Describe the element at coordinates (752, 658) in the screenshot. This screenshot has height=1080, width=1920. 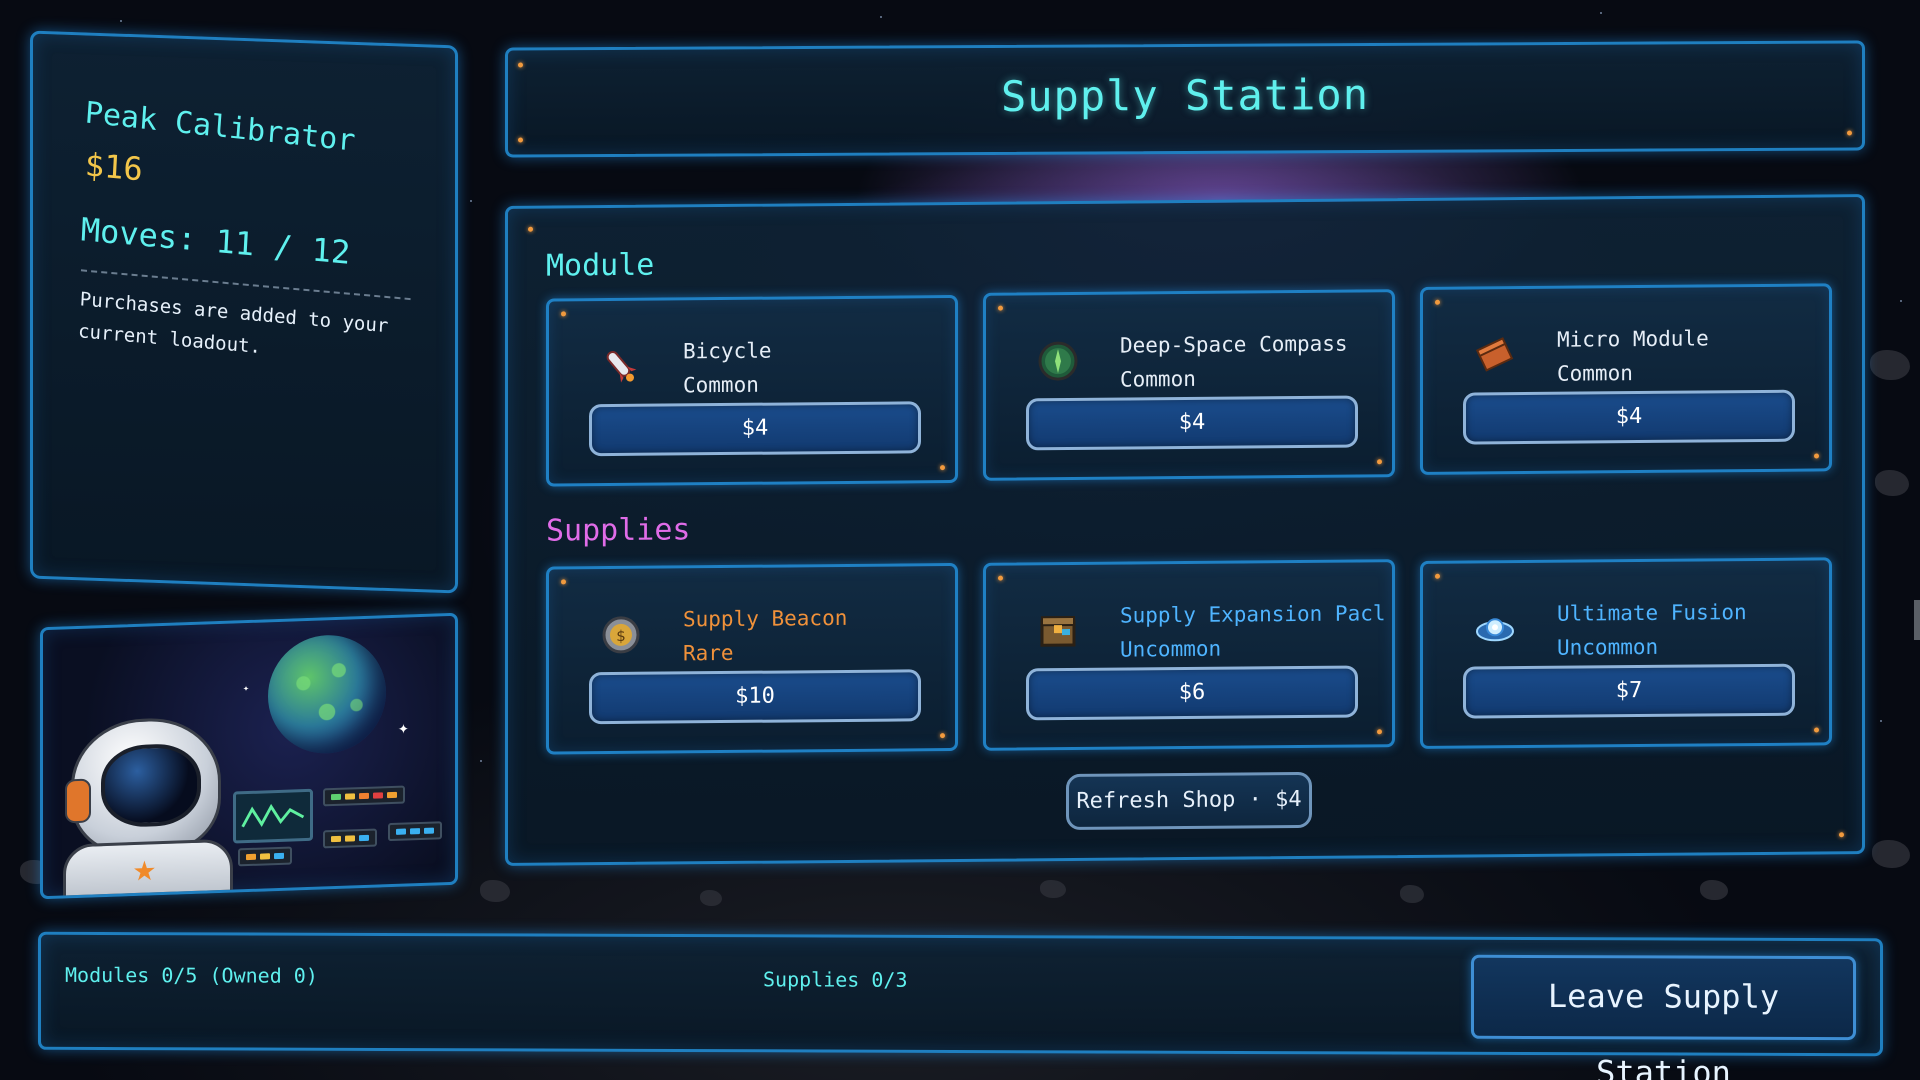
I see `shop-card-supply: $ Supply Beacon Rare $10` at that location.